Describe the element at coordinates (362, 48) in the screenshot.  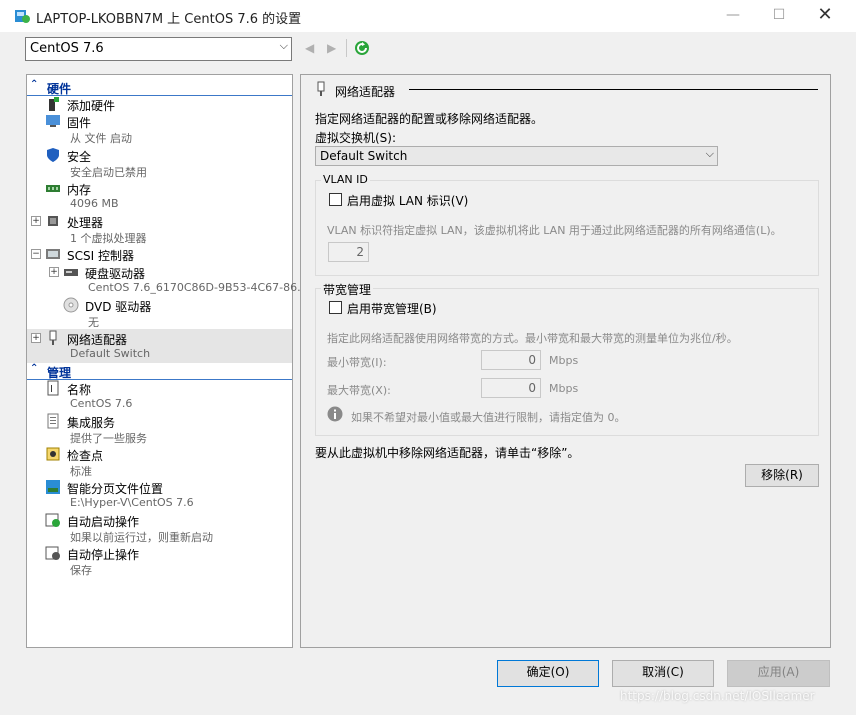
I see `refresh-icon` at that location.